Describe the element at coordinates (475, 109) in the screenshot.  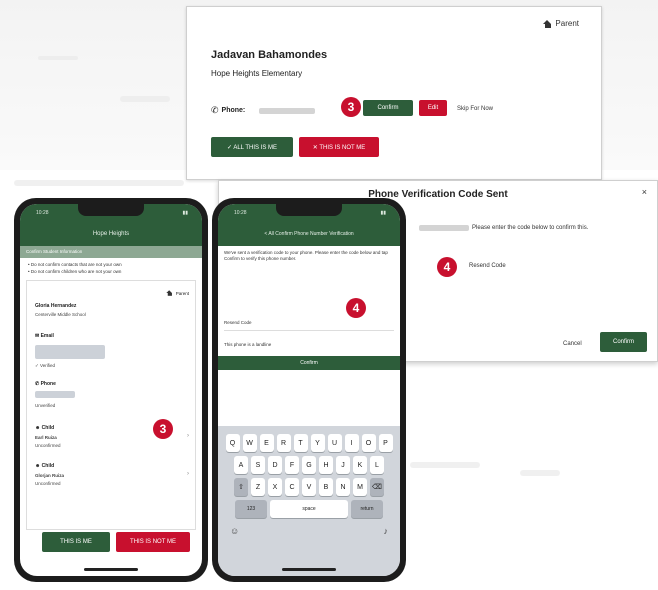
I see `skip-for-now-link: Skip For Now` at that location.